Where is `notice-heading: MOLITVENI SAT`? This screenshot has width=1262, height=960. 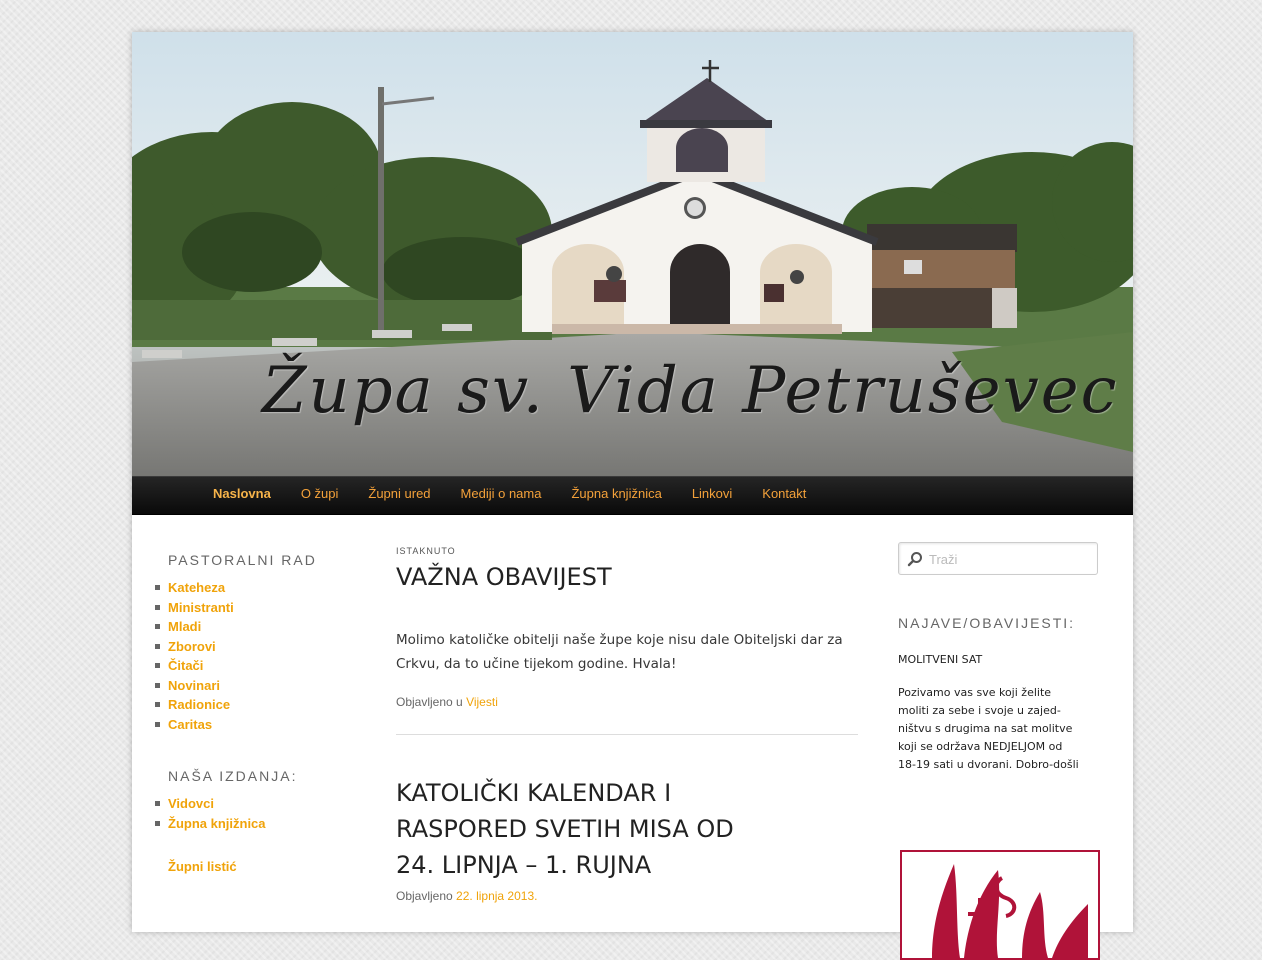 notice-heading: MOLITVENI SAT is located at coordinates (940, 659).